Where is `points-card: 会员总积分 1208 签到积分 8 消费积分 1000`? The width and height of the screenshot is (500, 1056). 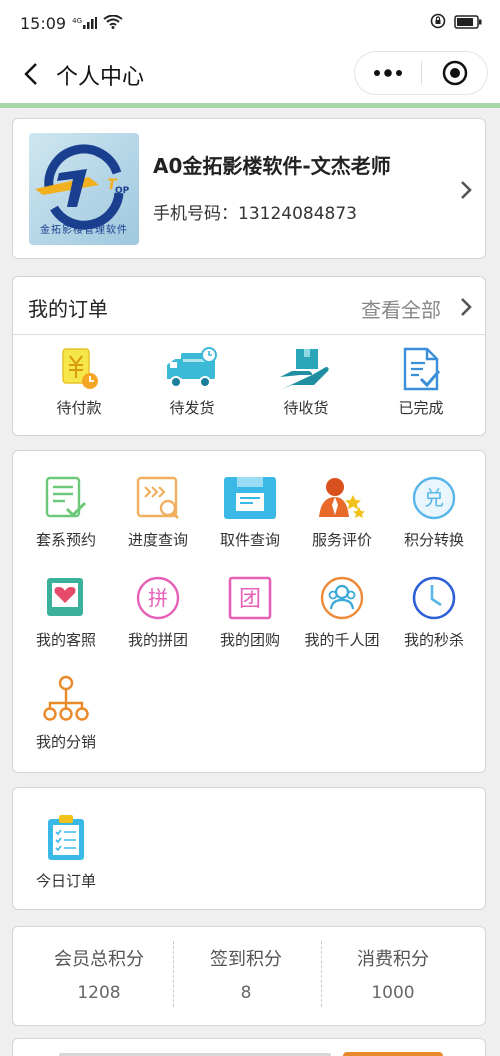 points-card: 会员总积分 1208 签到积分 8 消费积分 1000 is located at coordinates (249, 976).